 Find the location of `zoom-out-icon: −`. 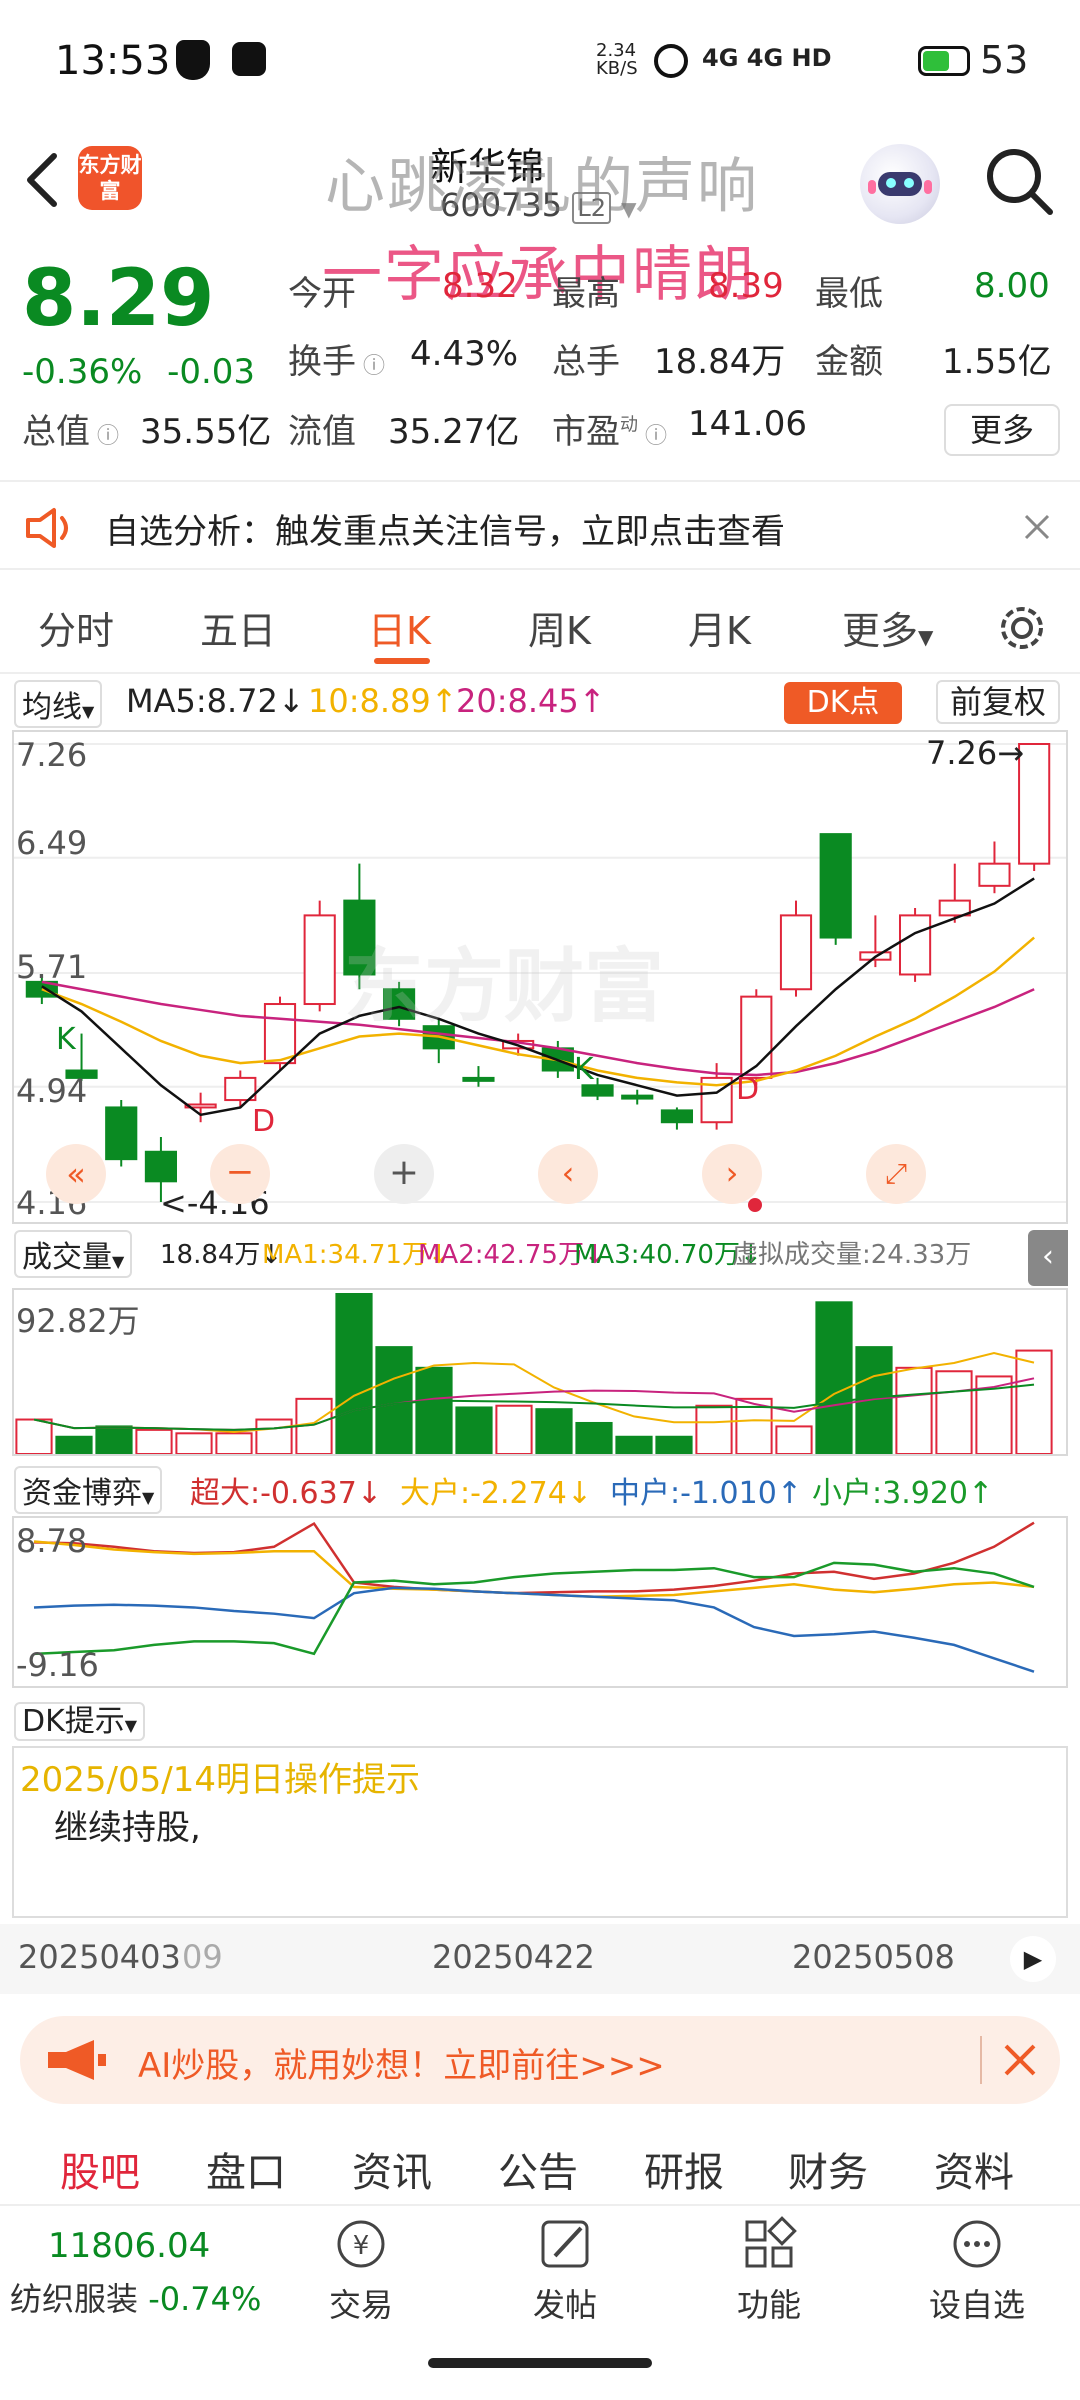

zoom-out-icon: − is located at coordinates (240, 1174).